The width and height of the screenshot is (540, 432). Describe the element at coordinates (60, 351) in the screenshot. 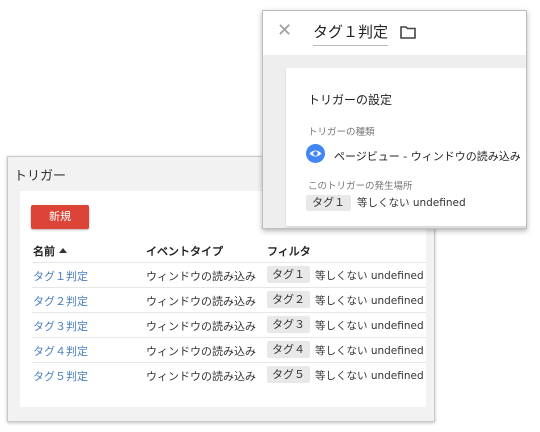

I see `trigger-name-link: タグ４判定` at that location.